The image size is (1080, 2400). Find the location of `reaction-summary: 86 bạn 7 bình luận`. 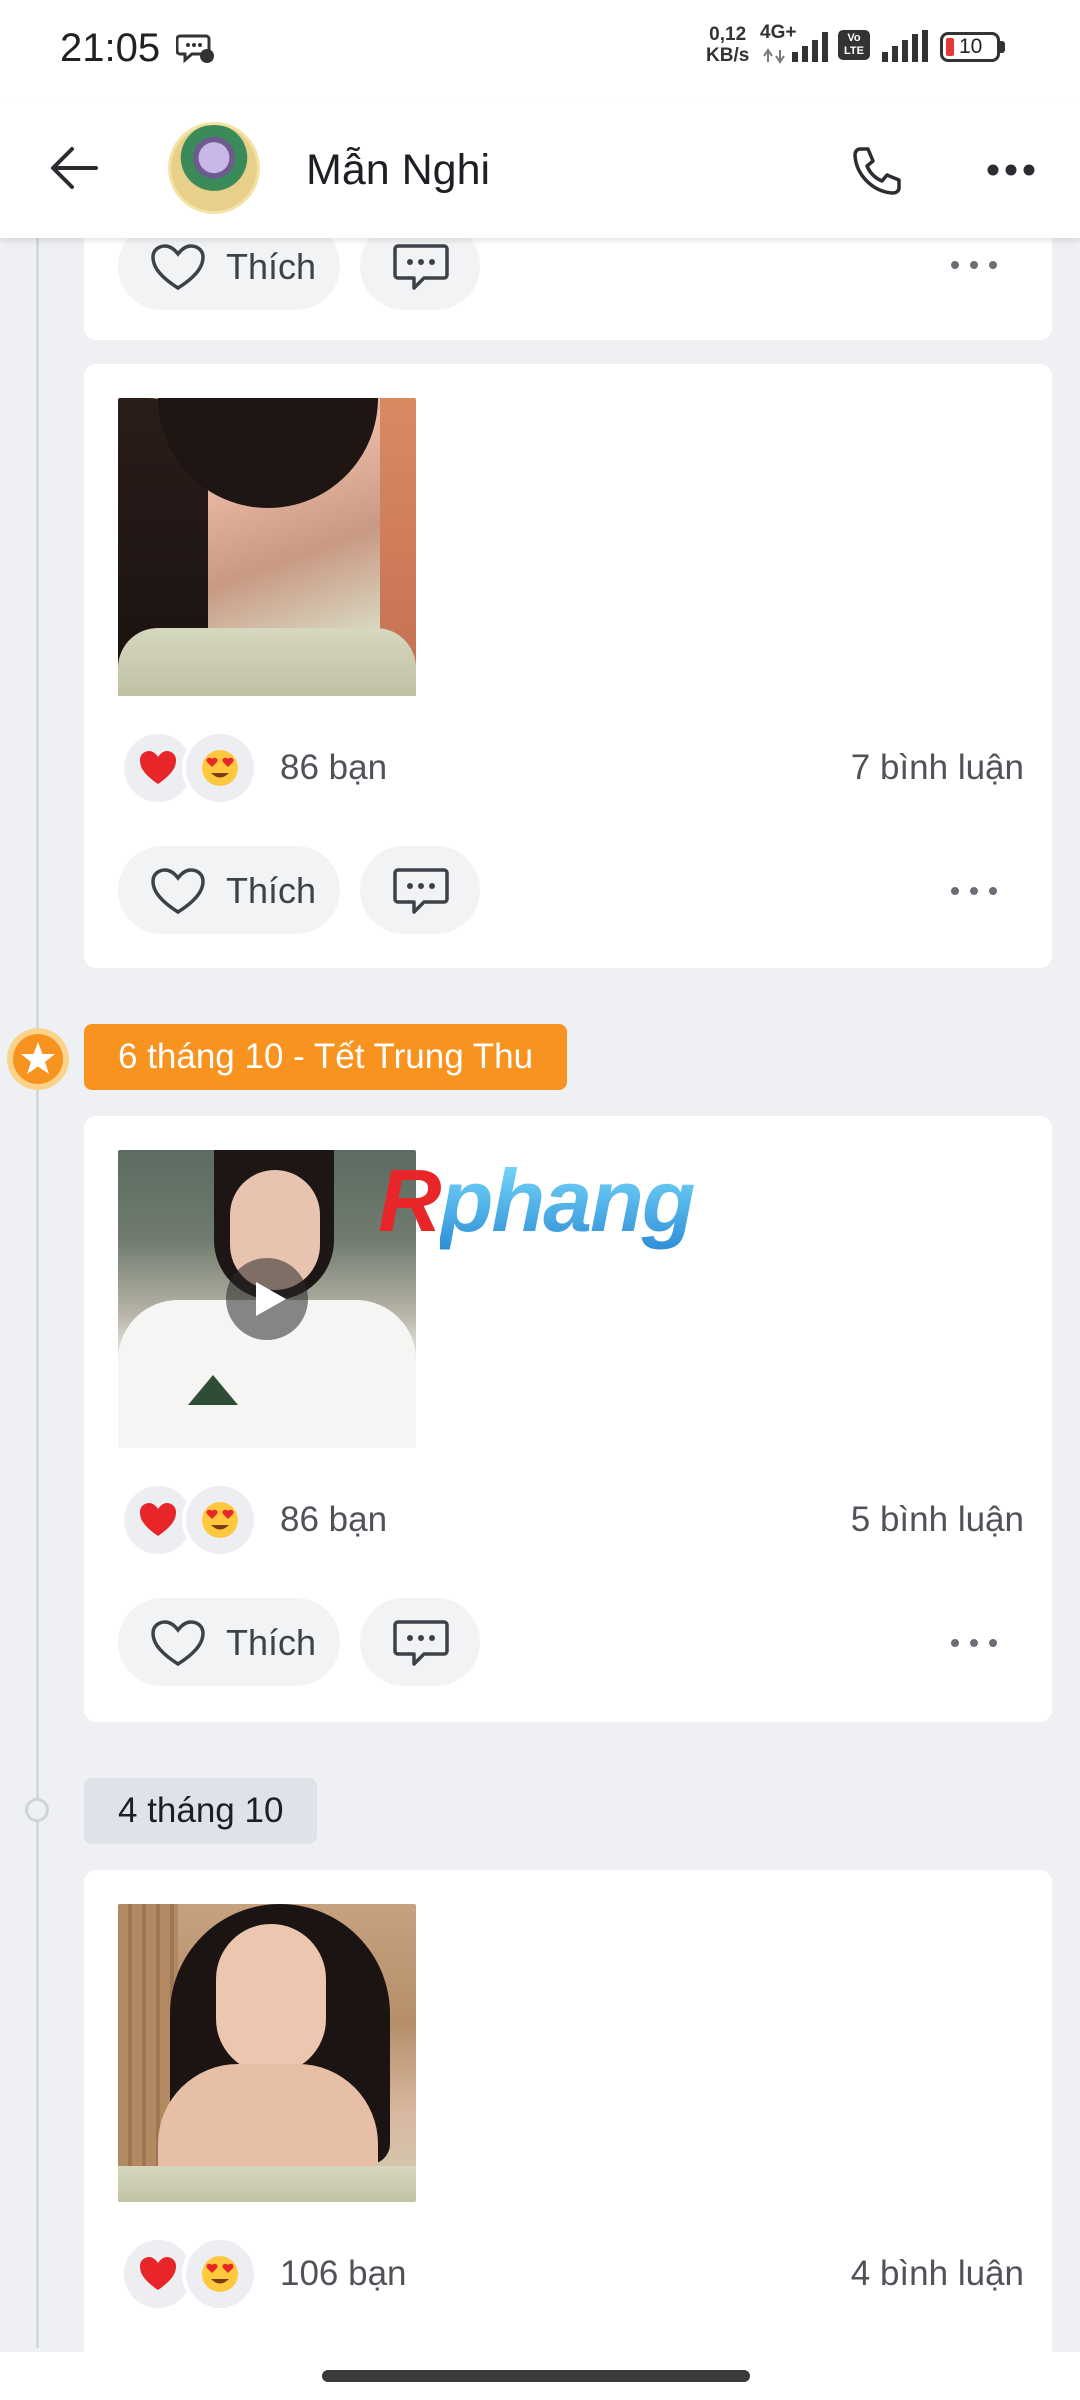

reaction-summary: 86 bạn 7 bình luận is located at coordinates (574, 769).